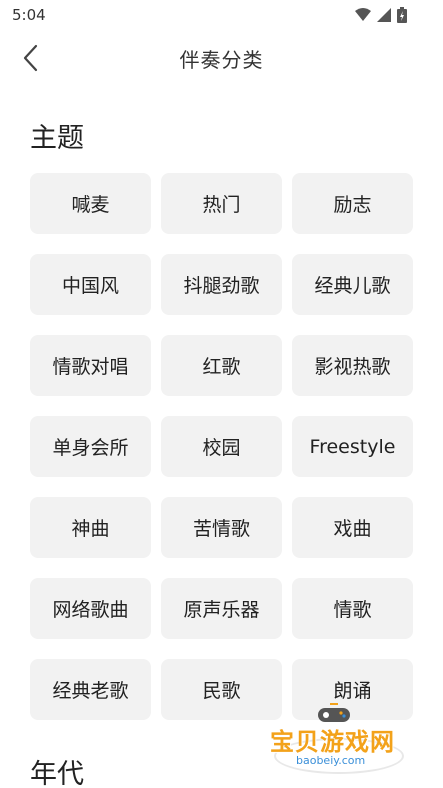  Describe the element at coordinates (221, 203) in the screenshot. I see `category-chip: 热门` at that location.